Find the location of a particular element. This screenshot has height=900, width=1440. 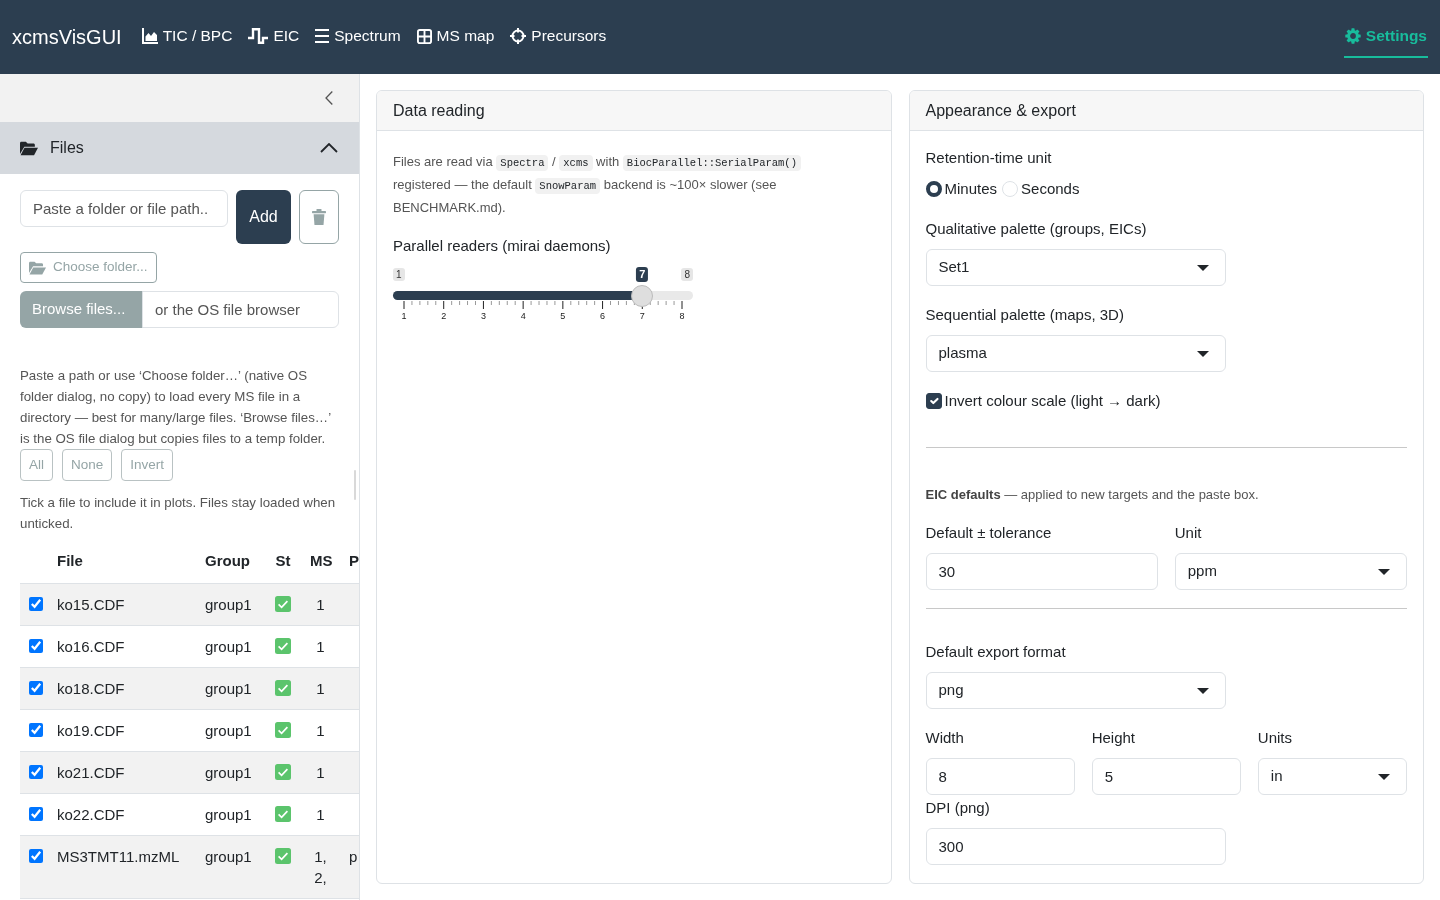

gear-icon is located at coordinates (1352, 36).